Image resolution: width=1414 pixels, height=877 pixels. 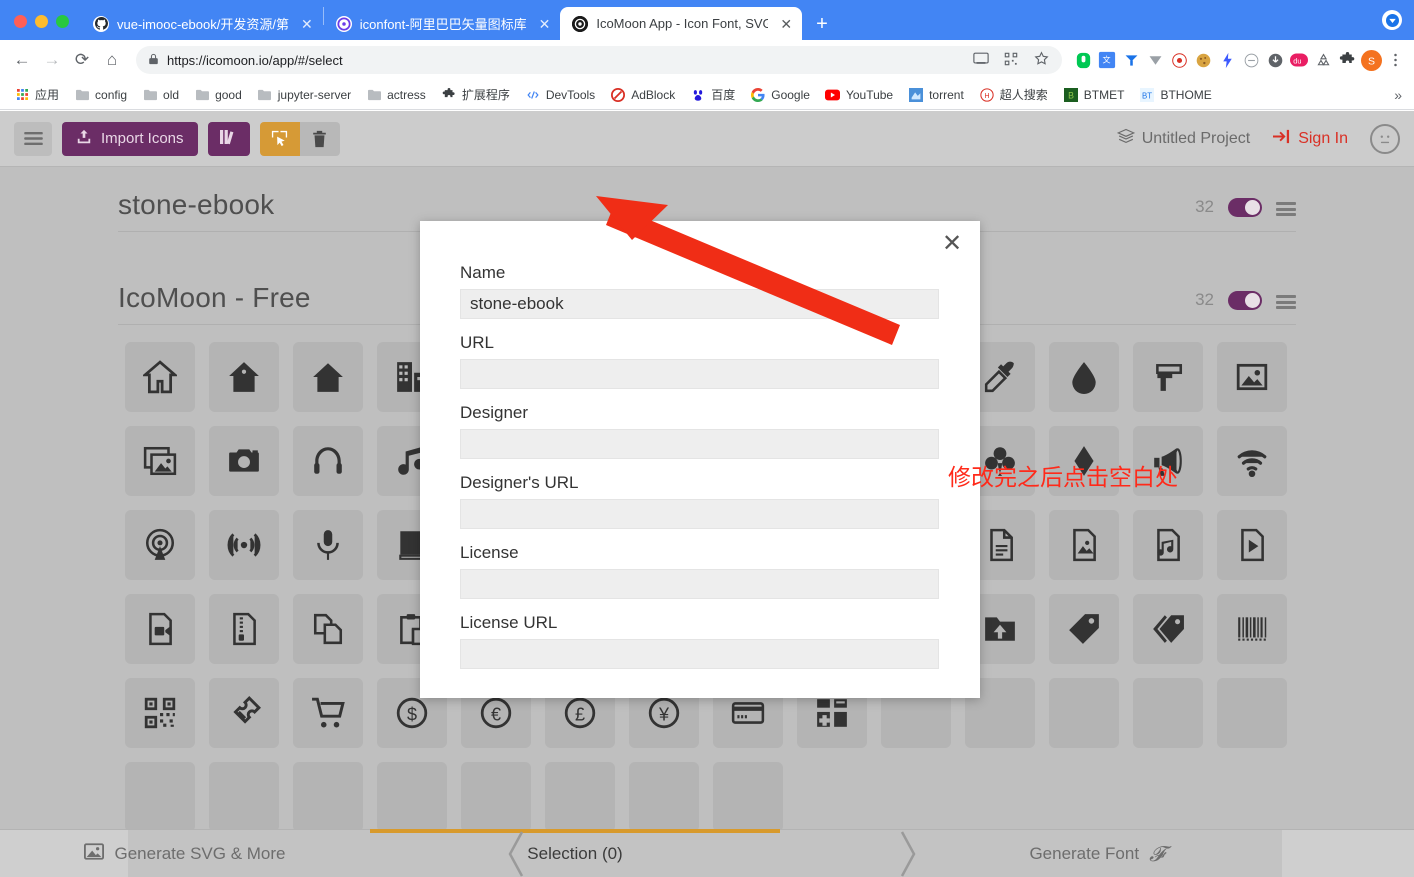 I want to click on star-icon, so click(x=1041, y=60).